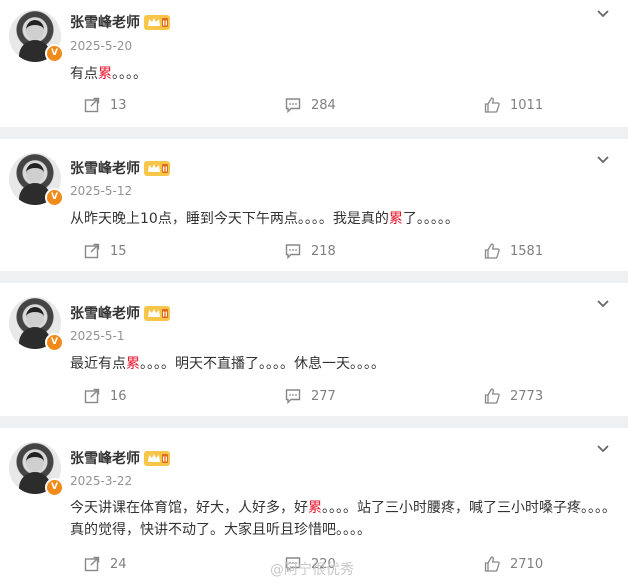  What do you see at coordinates (227, 364) in the screenshot?
I see `post-text: 最近有点累。。。。明天不直播了。。。。休息一天。。。。` at bounding box center [227, 364].